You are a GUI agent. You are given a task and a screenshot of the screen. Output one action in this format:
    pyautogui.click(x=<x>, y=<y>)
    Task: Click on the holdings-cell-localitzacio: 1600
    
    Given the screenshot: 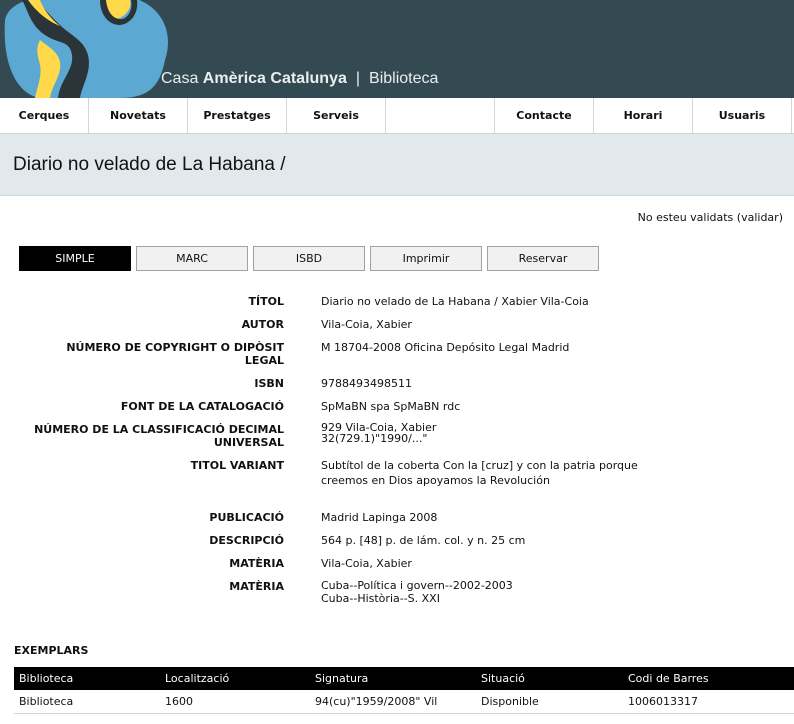 What is the action you would take?
    pyautogui.click(x=179, y=701)
    